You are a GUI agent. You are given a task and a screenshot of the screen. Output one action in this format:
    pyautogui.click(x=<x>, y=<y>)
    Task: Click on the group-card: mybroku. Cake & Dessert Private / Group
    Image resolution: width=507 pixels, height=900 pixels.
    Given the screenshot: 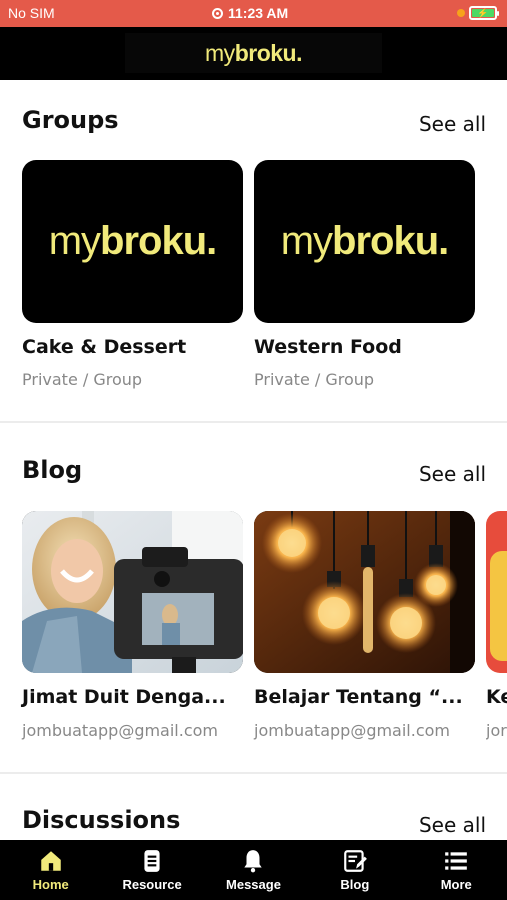 What is the action you would take?
    pyautogui.click(x=132, y=274)
    